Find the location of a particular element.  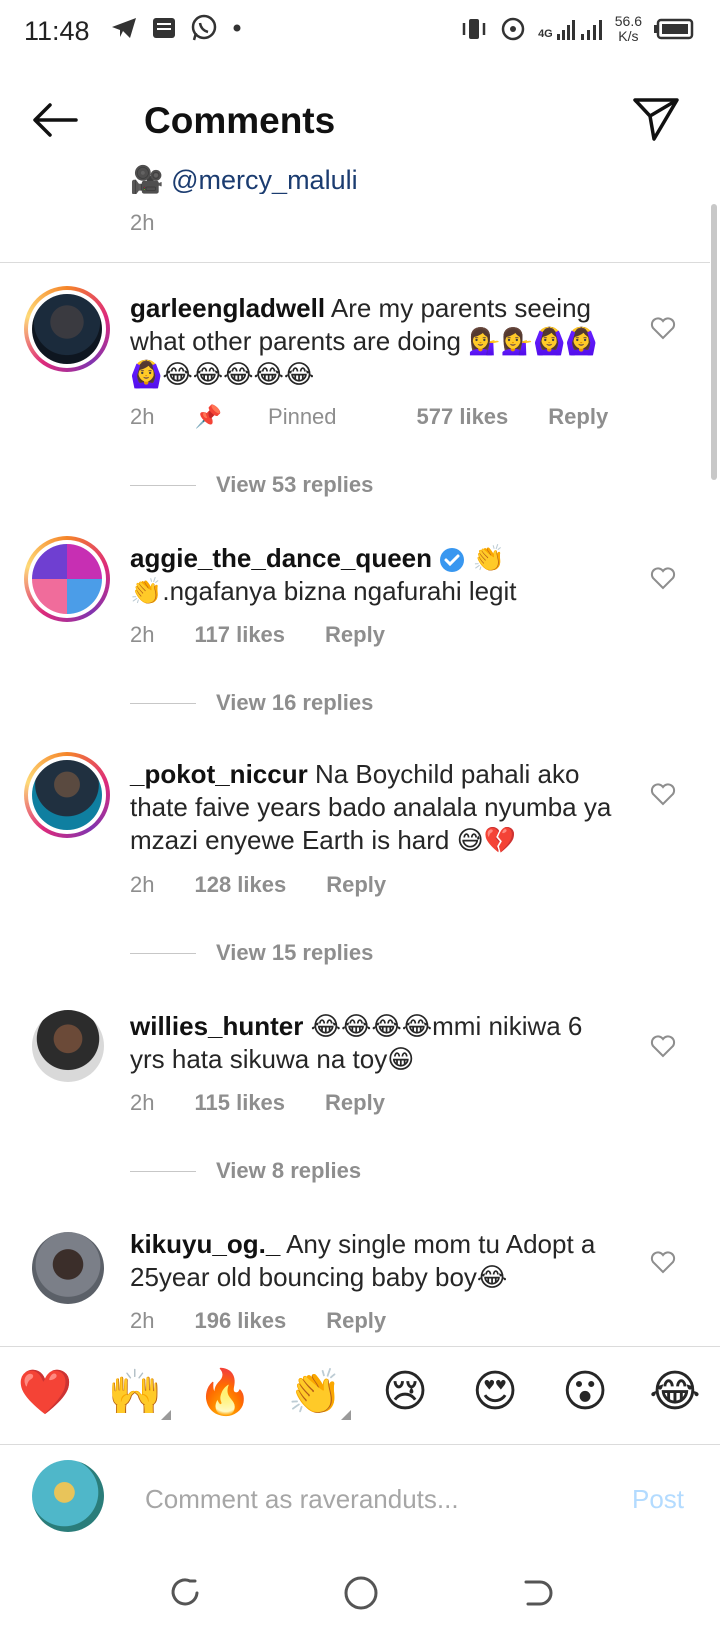

reaction-heart: ❤️ is located at coordinates (45, 1392).